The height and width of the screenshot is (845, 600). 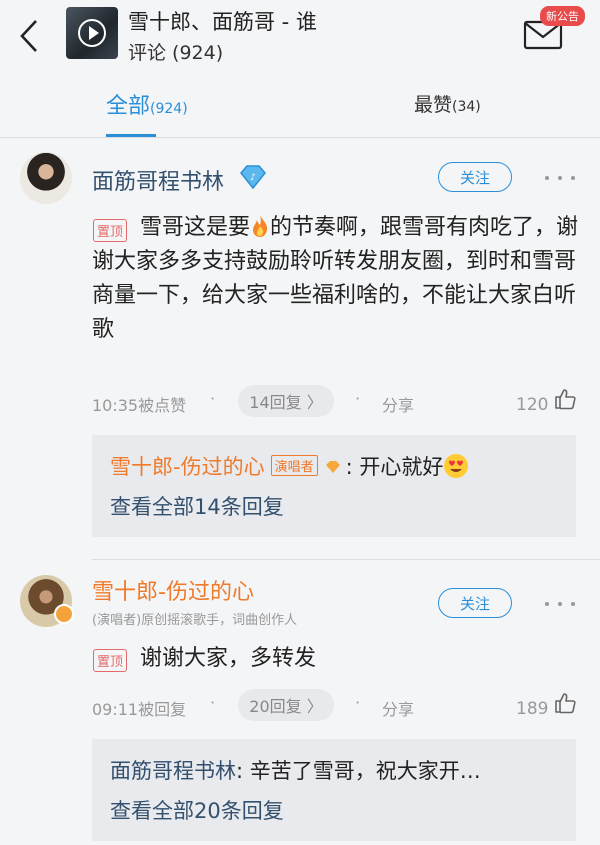 I want to click on back-button, so click(x=29, y=36).